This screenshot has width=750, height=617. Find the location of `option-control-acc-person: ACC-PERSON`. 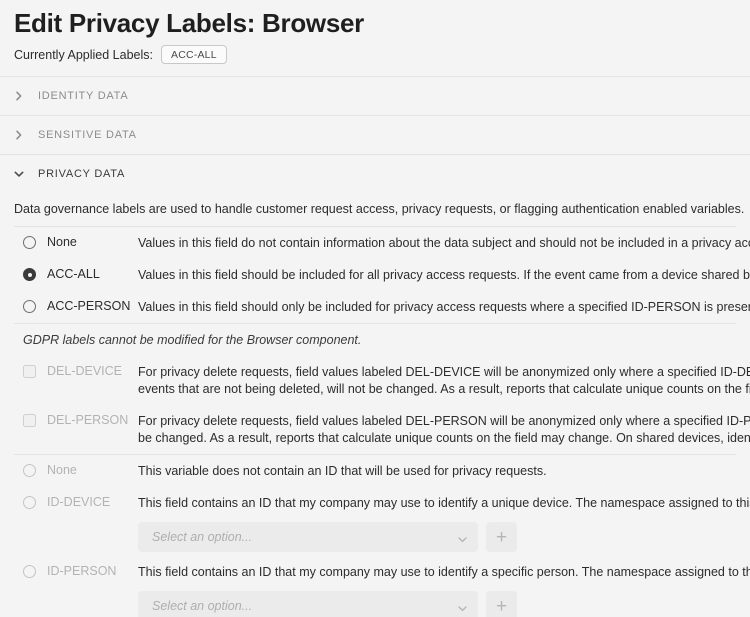

option-control-acc-person: ACC-PERSON is located at coordinates (75, 306).